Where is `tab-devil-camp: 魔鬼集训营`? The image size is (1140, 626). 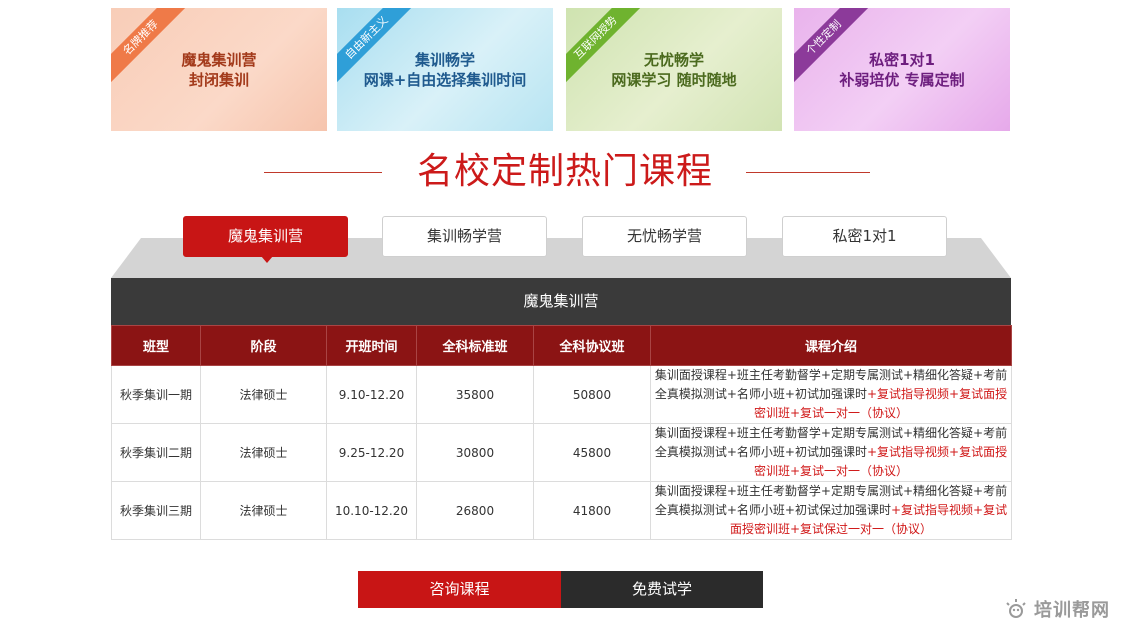 tab-devil-camp: 魔鬼集训营 is located at coordinates (265, 239).